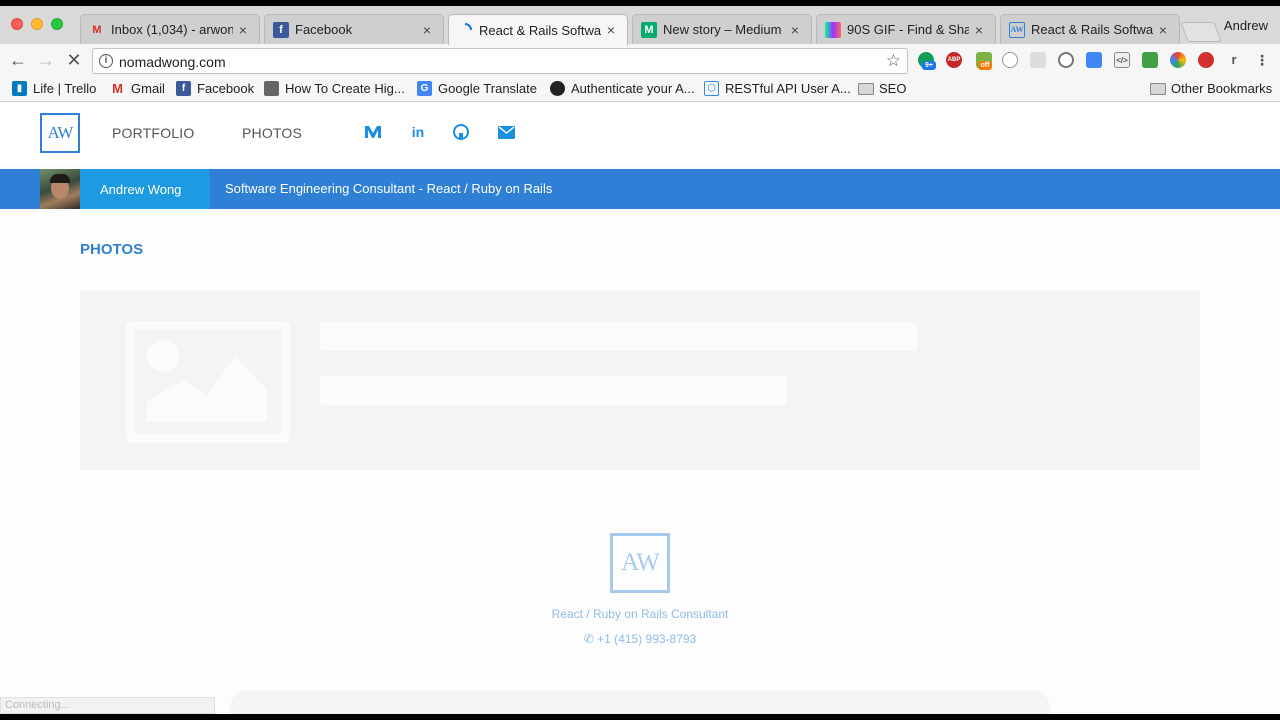 The width and height of the screenshot is (1280, 720). Describe the element at coordinates (588, 639) in the screenshot. I see `phone-icon: ✆` at that location.